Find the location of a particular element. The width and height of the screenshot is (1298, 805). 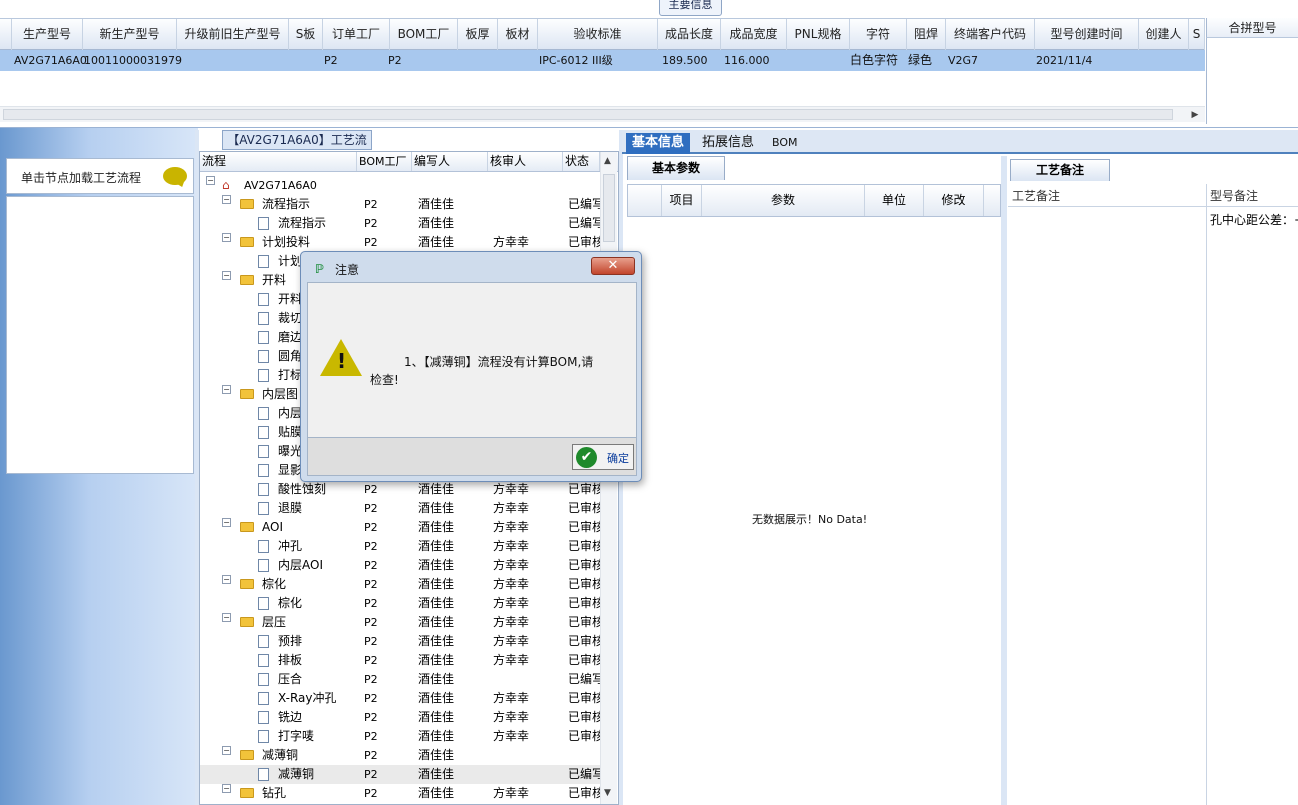

tree-row: 减薄铜 P2 酒佳佳 已编写 is located at coordinates (402, 774).